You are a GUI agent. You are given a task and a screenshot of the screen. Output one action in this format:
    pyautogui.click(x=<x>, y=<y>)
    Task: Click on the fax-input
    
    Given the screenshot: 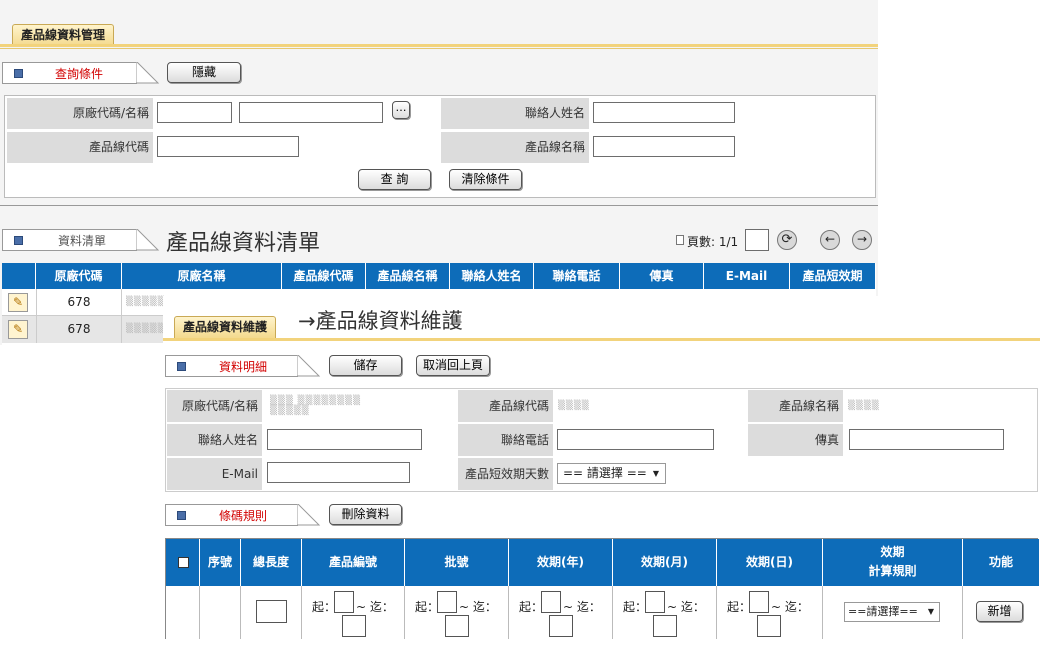 What is the action you would take?
    pyautogui.click(x=926, y=439)
    